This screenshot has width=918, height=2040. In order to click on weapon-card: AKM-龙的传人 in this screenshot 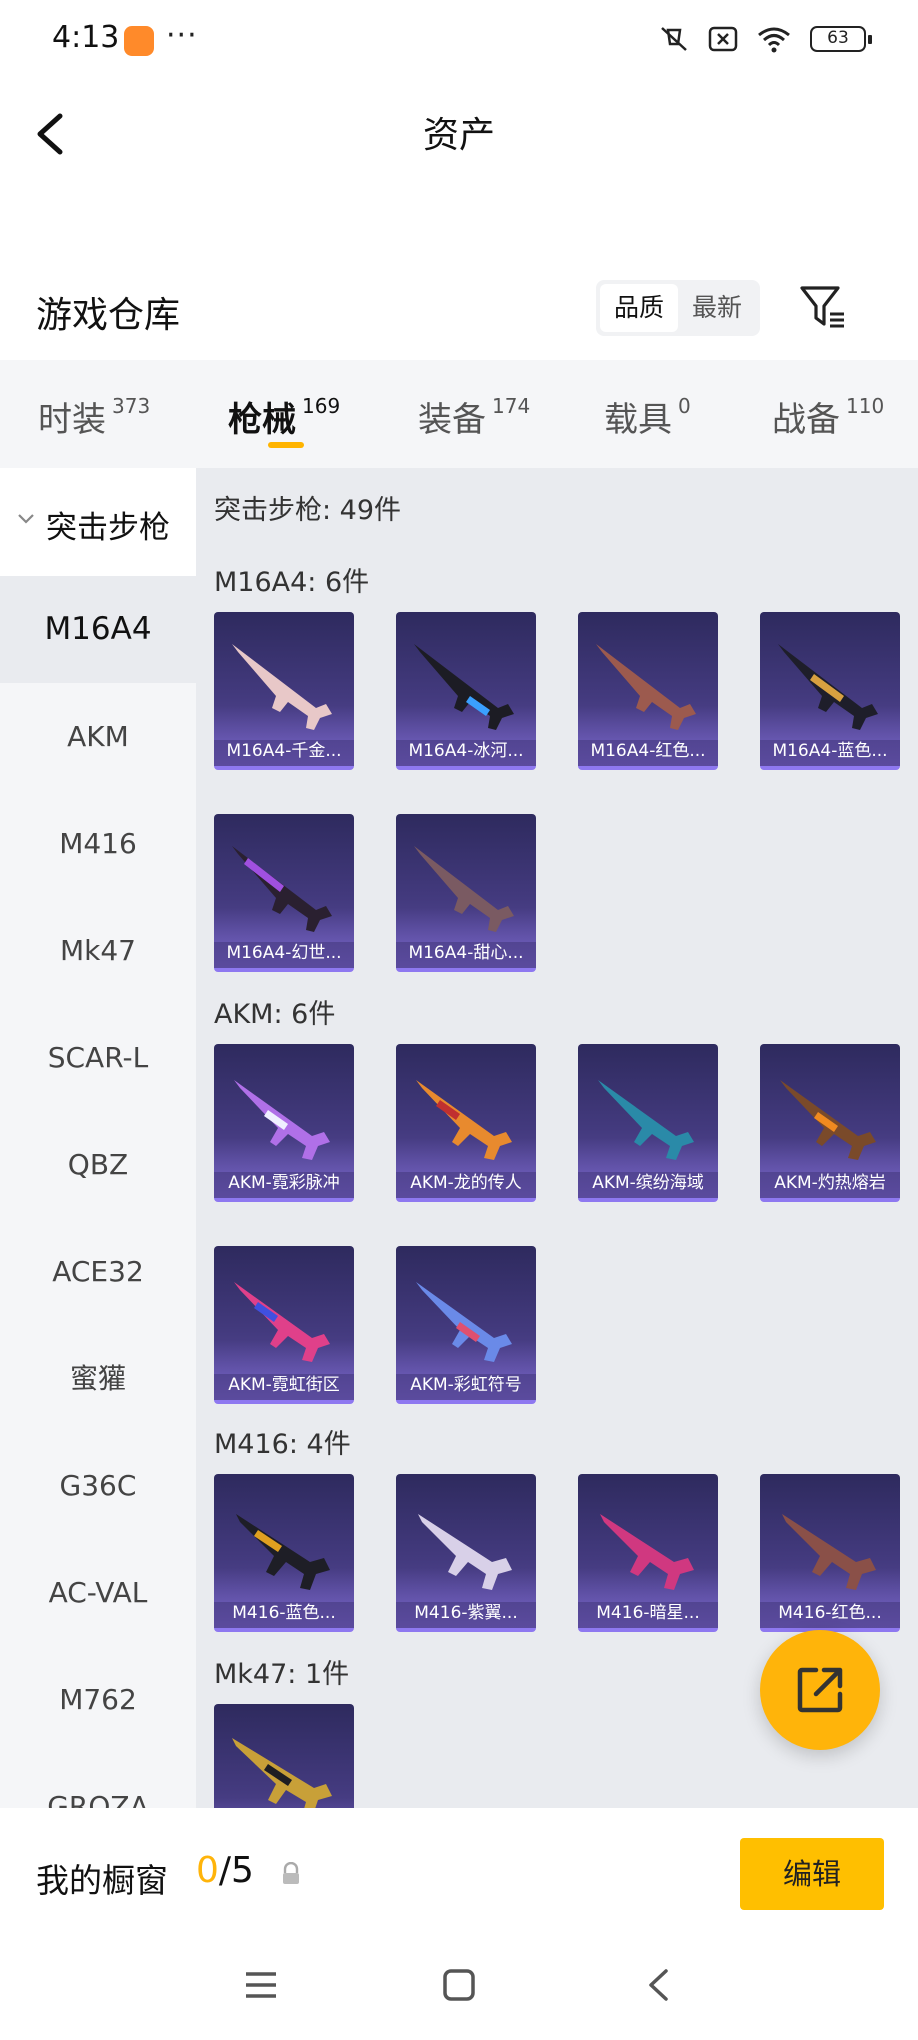, I will do `click(466, 1123)`.